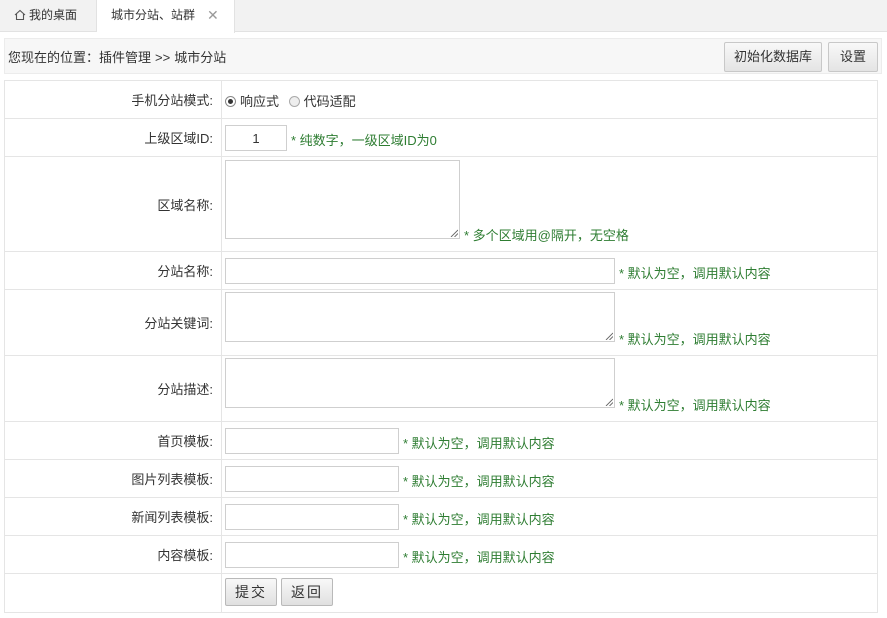 The height and width of the screenshot is (618, 887). What do you see at coordinates (479, 443) in the screenshot?
I see `home-template-hint: * 默认为空，调用默认内容` at bounding box center [479, 443].